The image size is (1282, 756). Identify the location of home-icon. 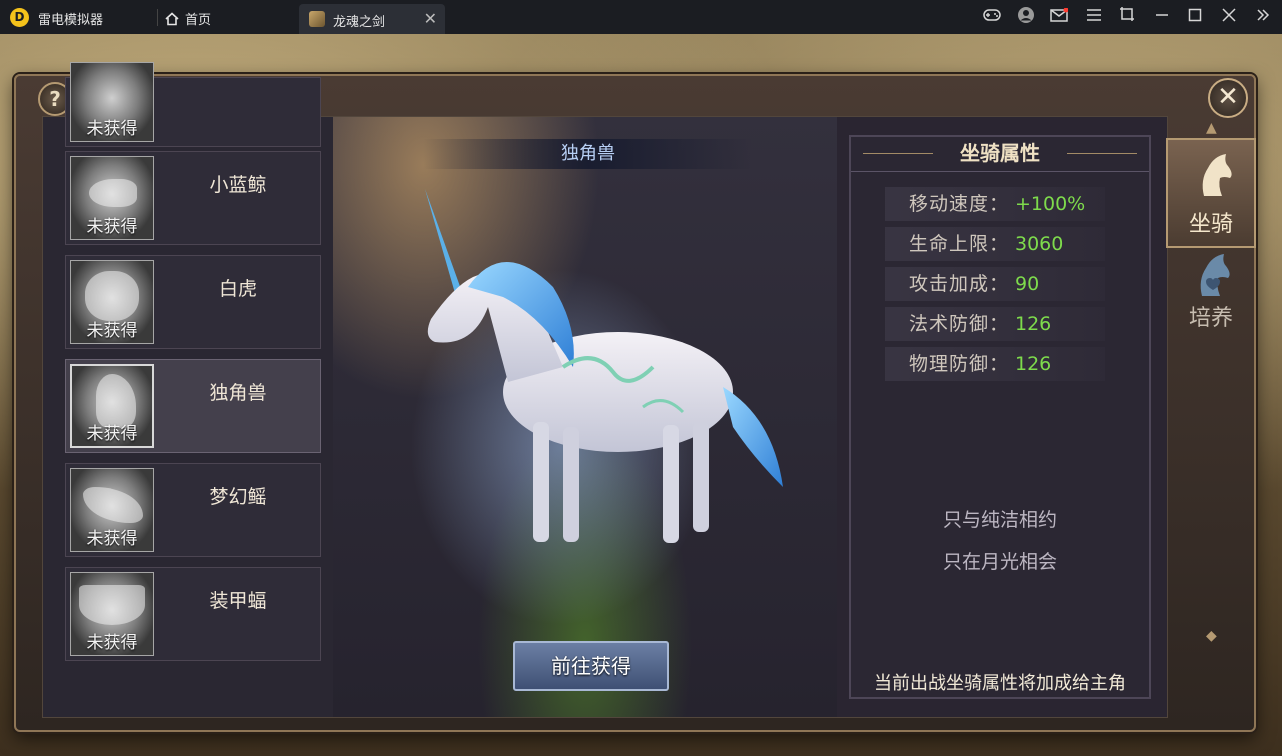
(172, 18).